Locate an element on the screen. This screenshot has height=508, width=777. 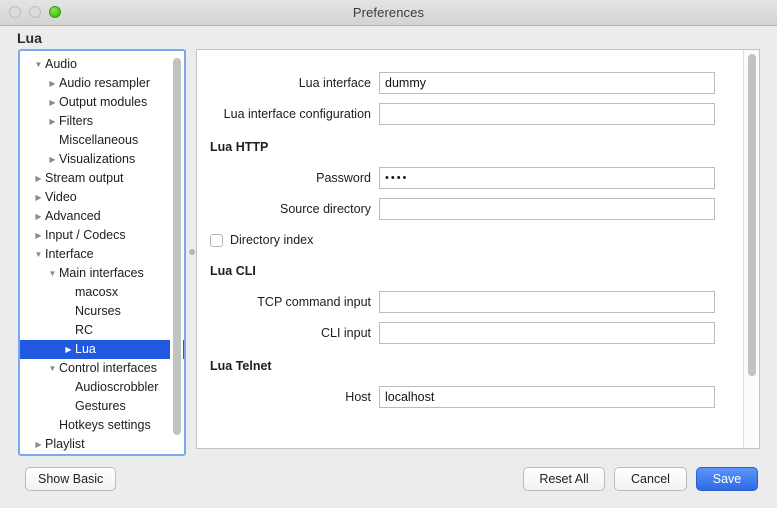
sidebar-item-gestures: ▶Gestures is located at coordinates (102, 406).